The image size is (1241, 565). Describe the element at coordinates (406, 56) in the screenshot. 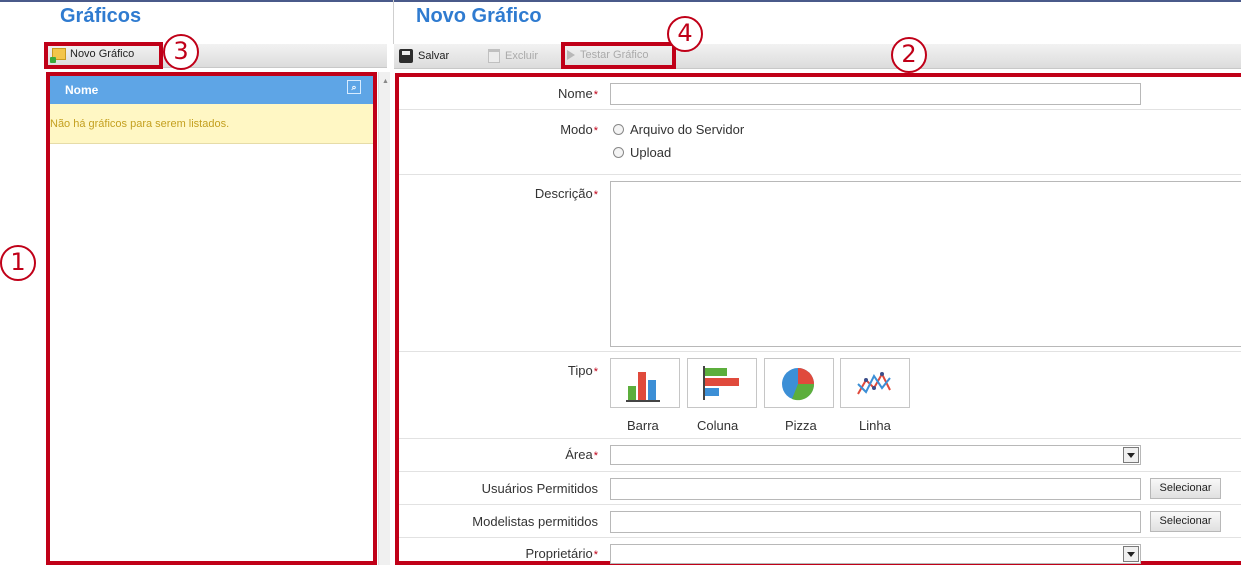

I see `save-icon` at that location.